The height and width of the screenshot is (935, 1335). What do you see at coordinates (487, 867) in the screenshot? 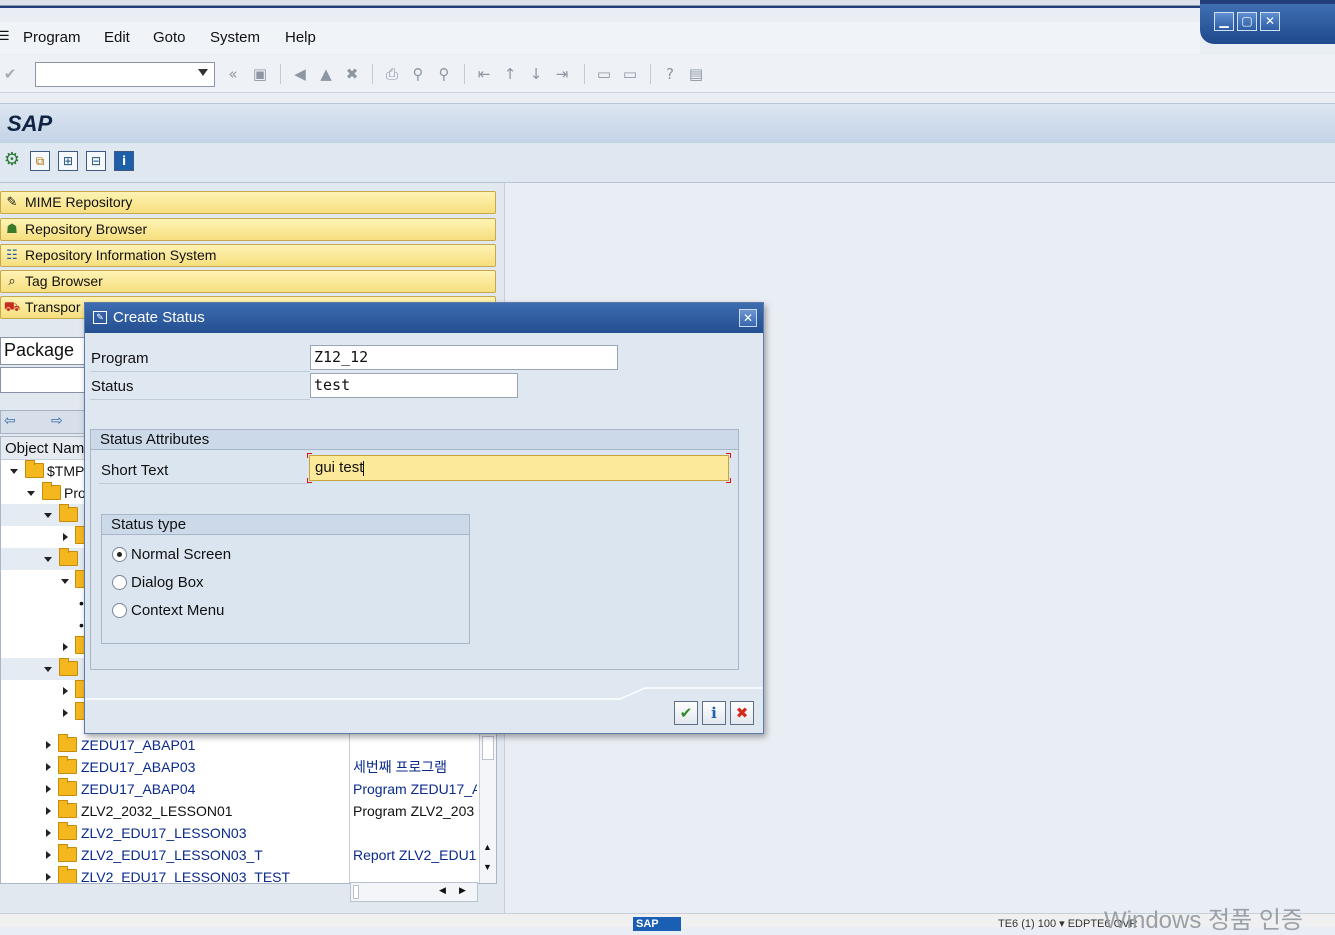
I see `scroll-down-icon: ▼` at bounding box center [487, 867].